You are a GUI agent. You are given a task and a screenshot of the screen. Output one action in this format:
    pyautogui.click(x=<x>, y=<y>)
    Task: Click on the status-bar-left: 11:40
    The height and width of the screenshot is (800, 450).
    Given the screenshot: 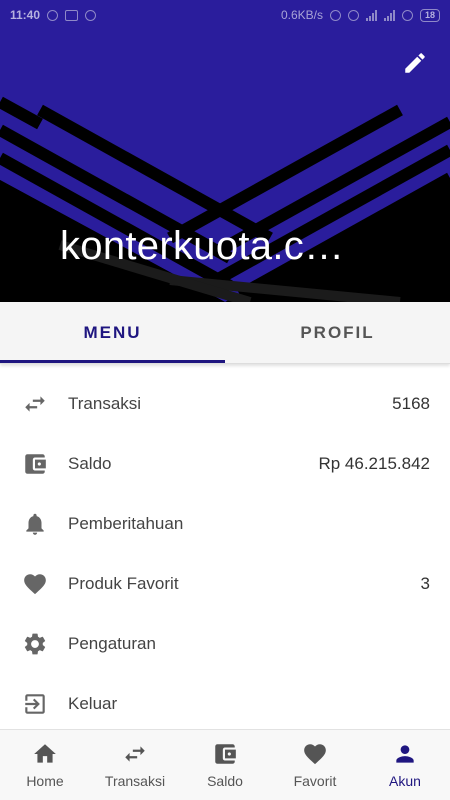 What is the action you would take?
    pyautogui.click(x=53, y=15)
    